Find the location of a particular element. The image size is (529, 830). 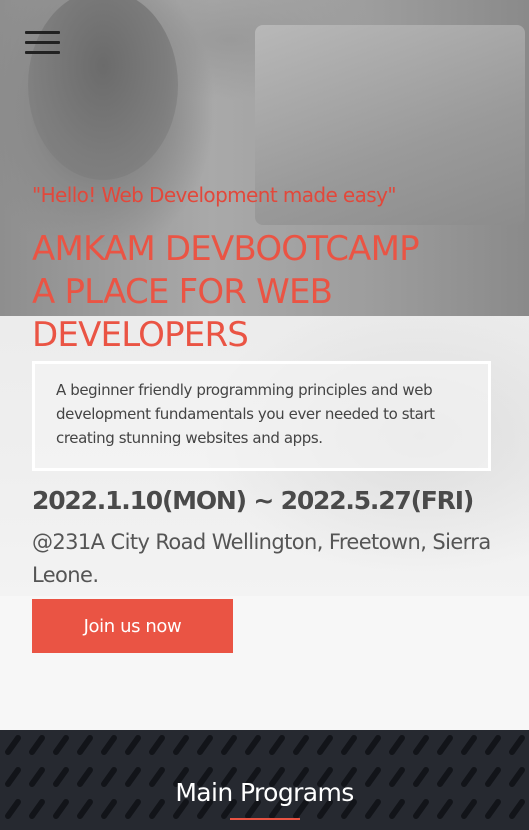

join-us-button: Join us now is located at coordinates (132, 626).